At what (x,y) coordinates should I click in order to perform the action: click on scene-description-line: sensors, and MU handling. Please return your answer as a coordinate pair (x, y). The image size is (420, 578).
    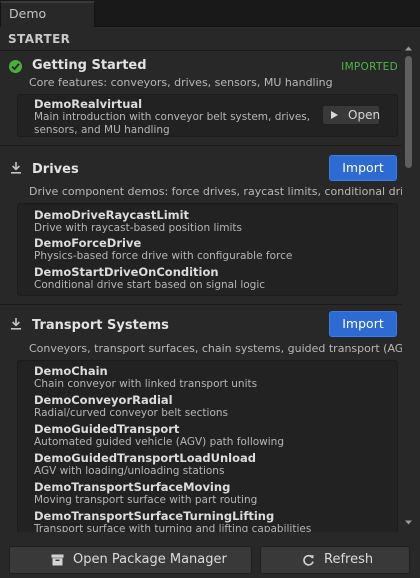
    Looking at the image, I should click on (102, 130).